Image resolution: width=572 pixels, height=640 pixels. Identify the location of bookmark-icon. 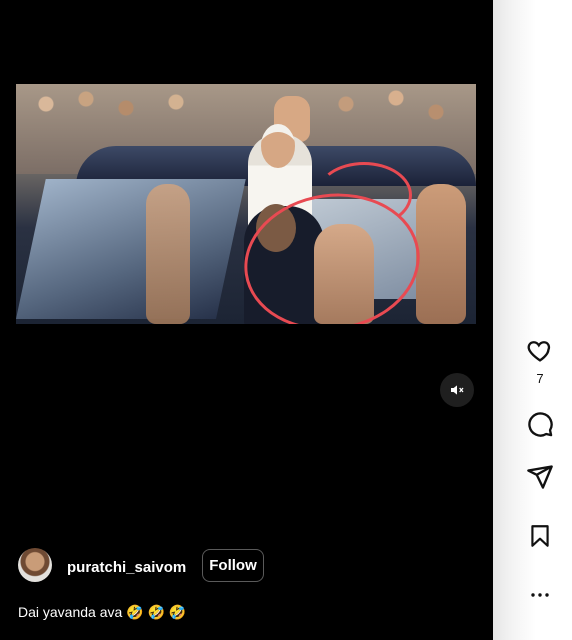
(540, 536).